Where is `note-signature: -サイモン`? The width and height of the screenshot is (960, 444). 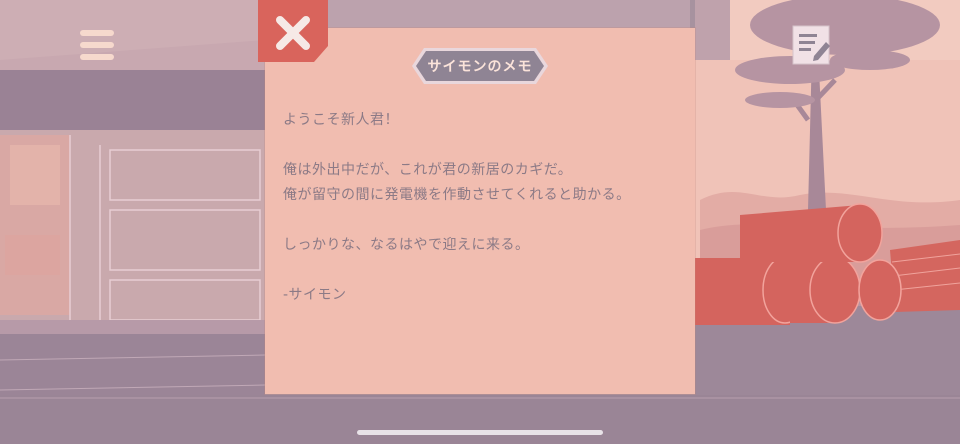
note-signature: -サイモン is located at coordinates (315, 295).